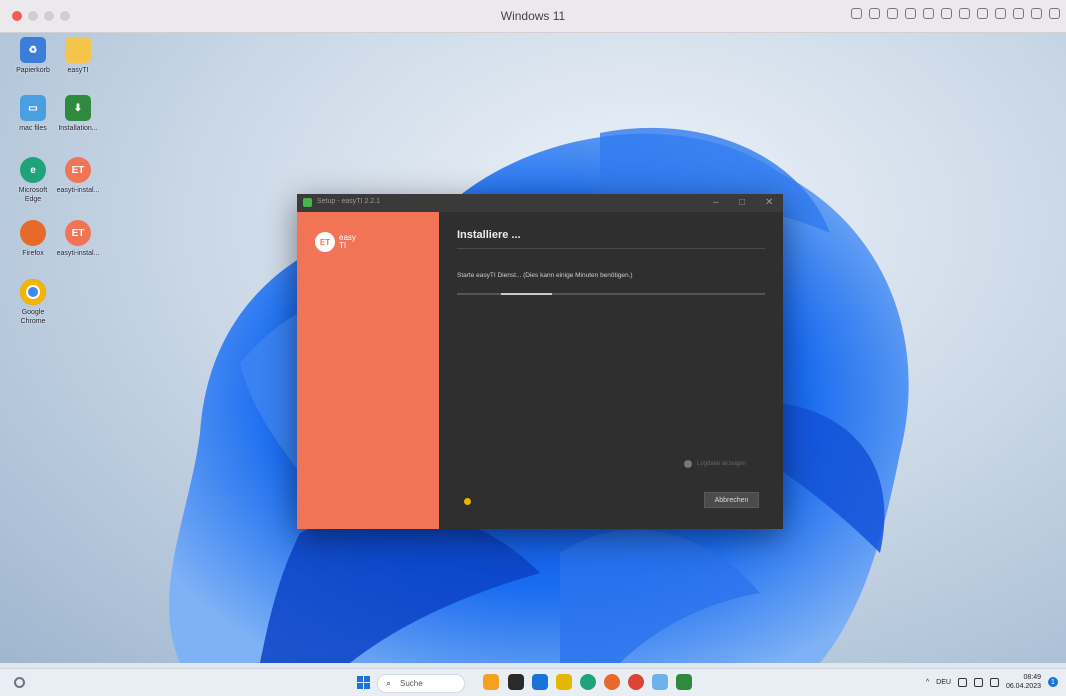  What do you see at coordinates (516, 682) in the screenshot?
I see `chat-icon` at bounding box center [516, 682].